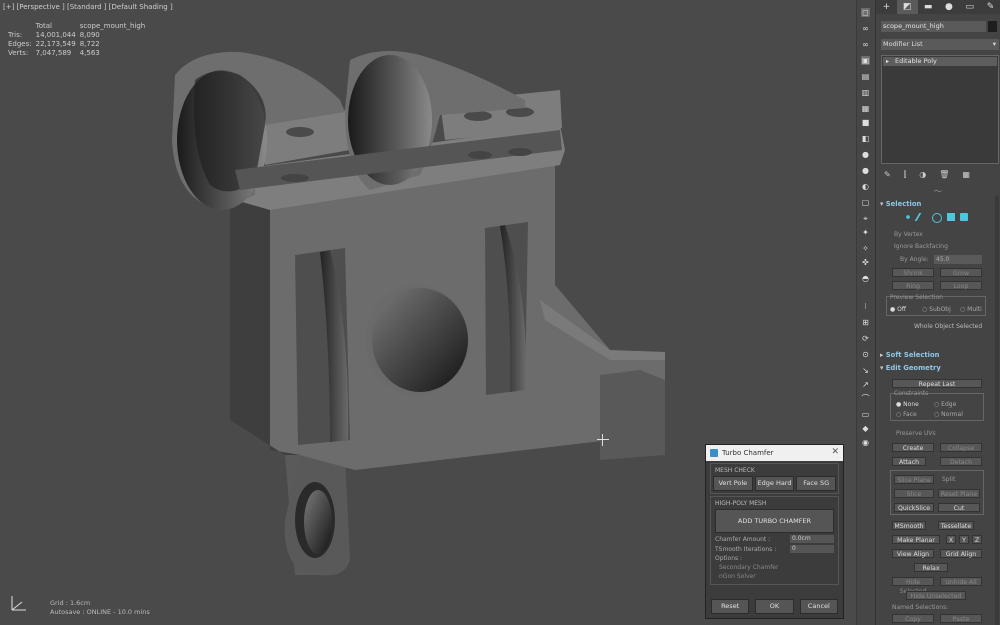 This screenshot has width=1000, height=625. What do you see at coordinates (931, 567) in the screenshot?
I see `relax-button: Relax` at bounding box center [931, 567].